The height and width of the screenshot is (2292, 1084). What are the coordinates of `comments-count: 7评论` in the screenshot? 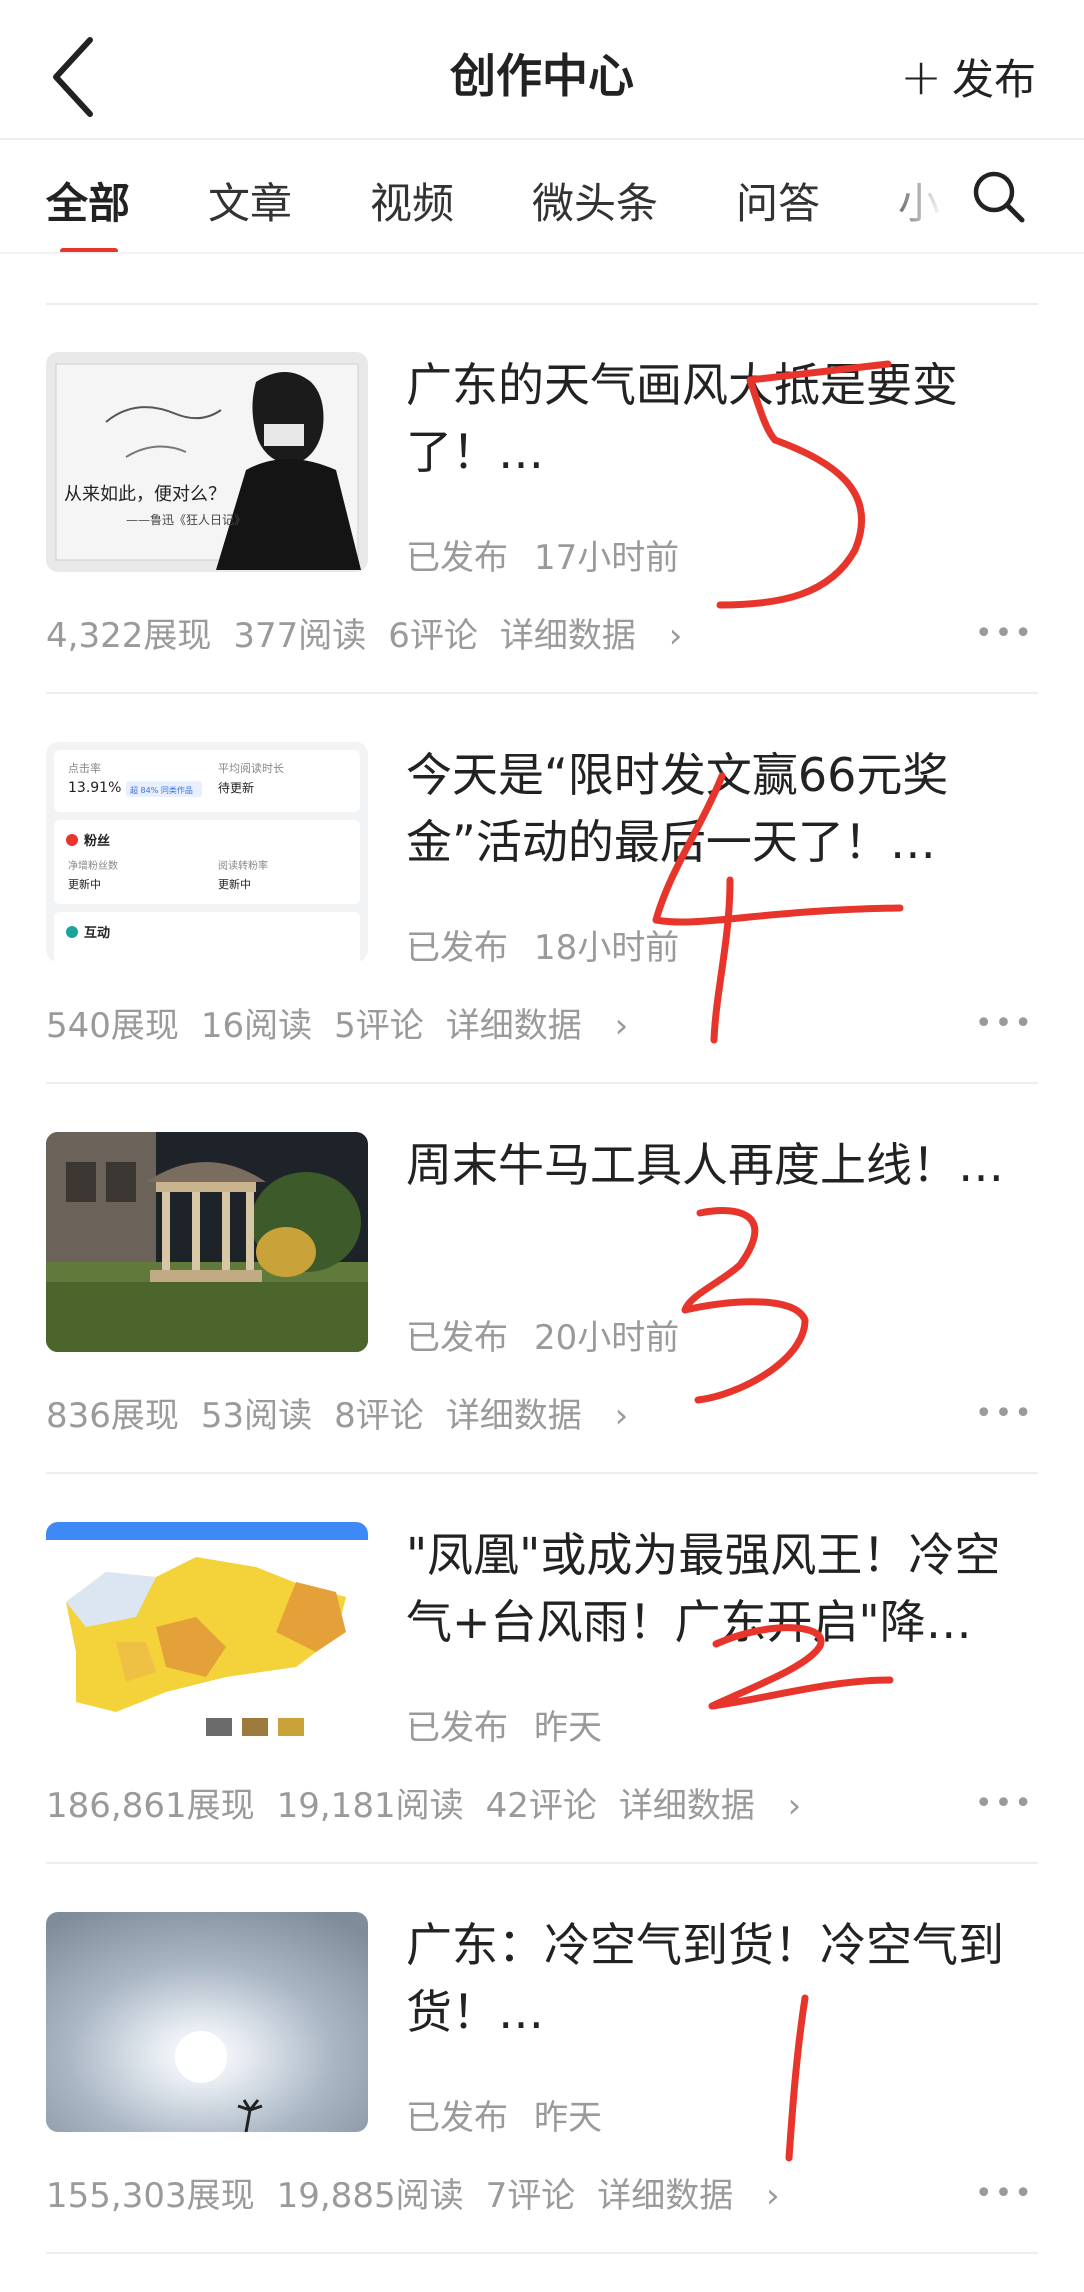 It's located at (531, 2196).